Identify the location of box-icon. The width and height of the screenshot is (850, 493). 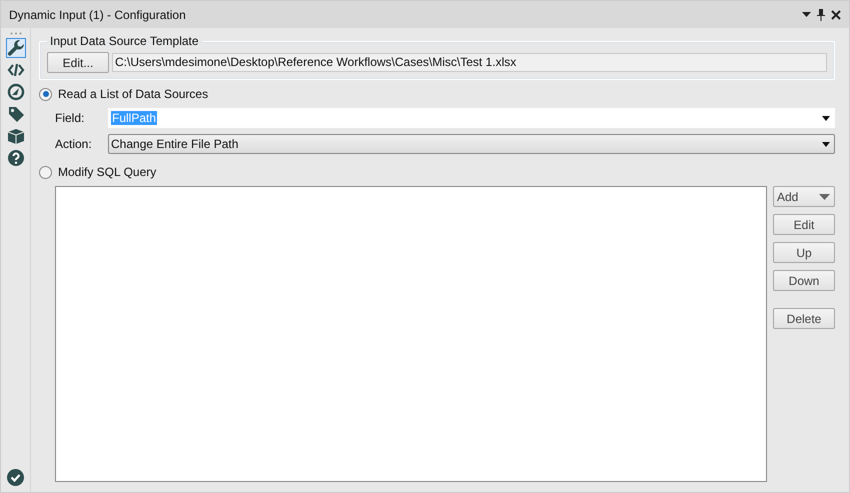
(16, 136).